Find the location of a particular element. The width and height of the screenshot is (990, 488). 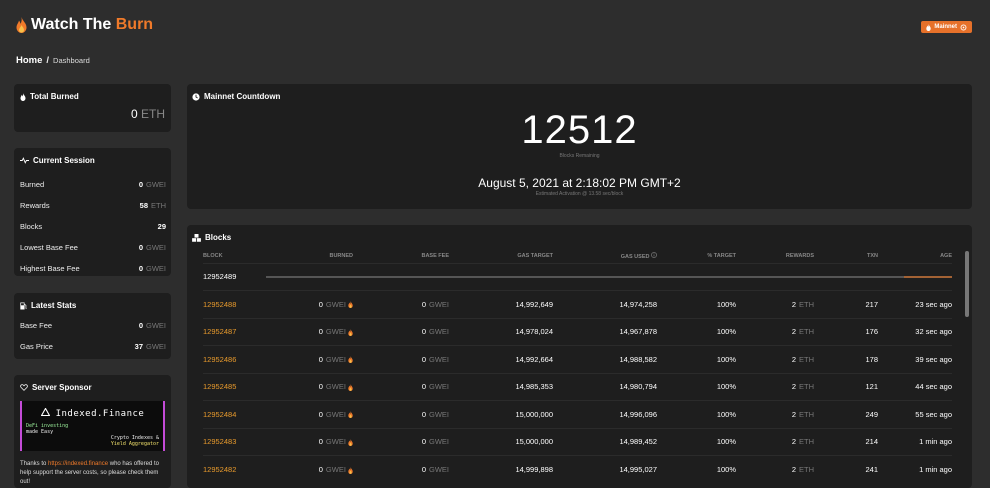

col-header-pct-target: % Target is located at coordinates (696, 256).